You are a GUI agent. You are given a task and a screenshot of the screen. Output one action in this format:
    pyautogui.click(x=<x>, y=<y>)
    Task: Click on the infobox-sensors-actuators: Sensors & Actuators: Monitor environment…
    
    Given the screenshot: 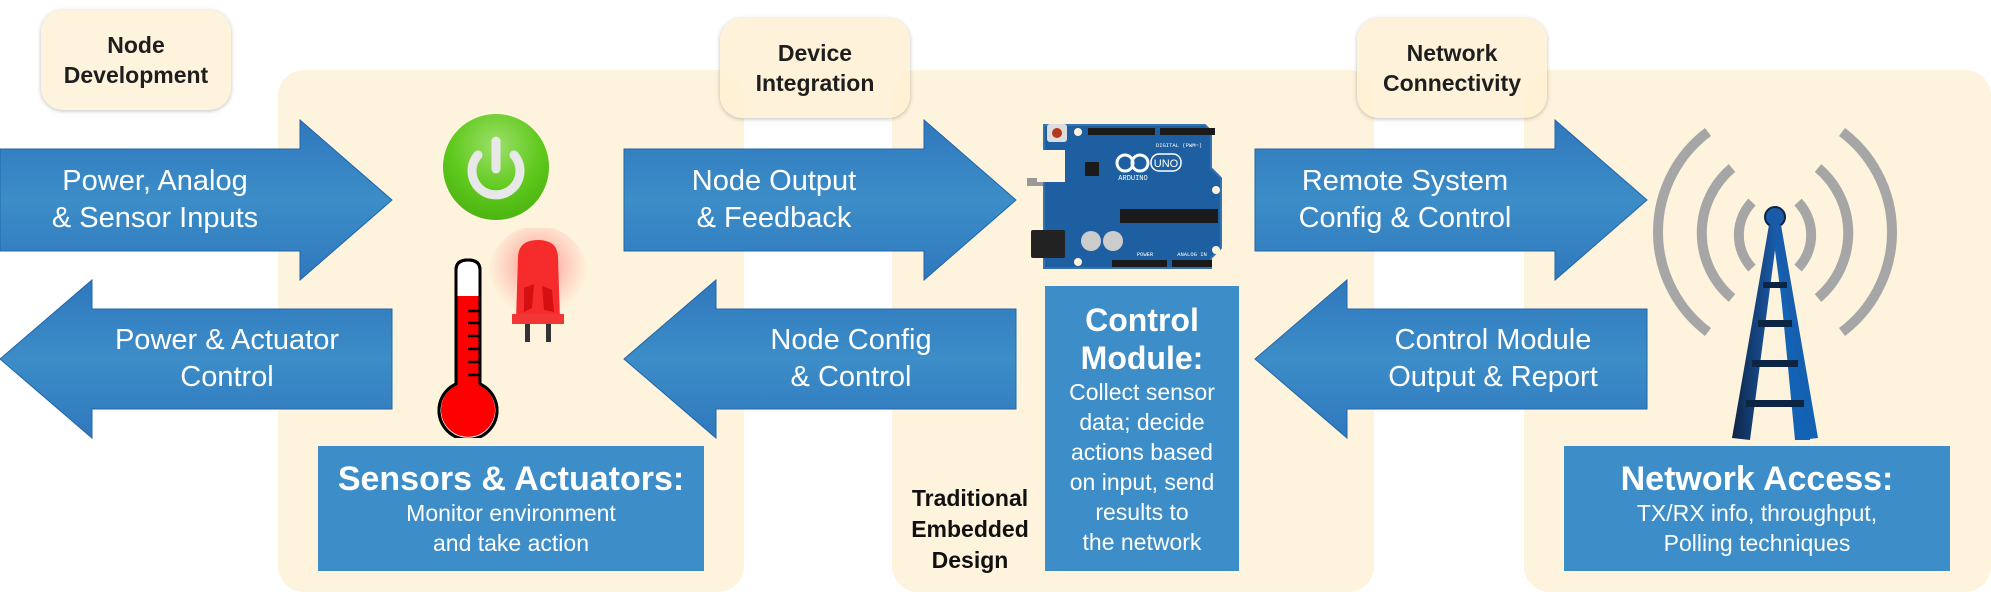 What is the action you would take?
    pyautogui.click(x=511, y=508)
    